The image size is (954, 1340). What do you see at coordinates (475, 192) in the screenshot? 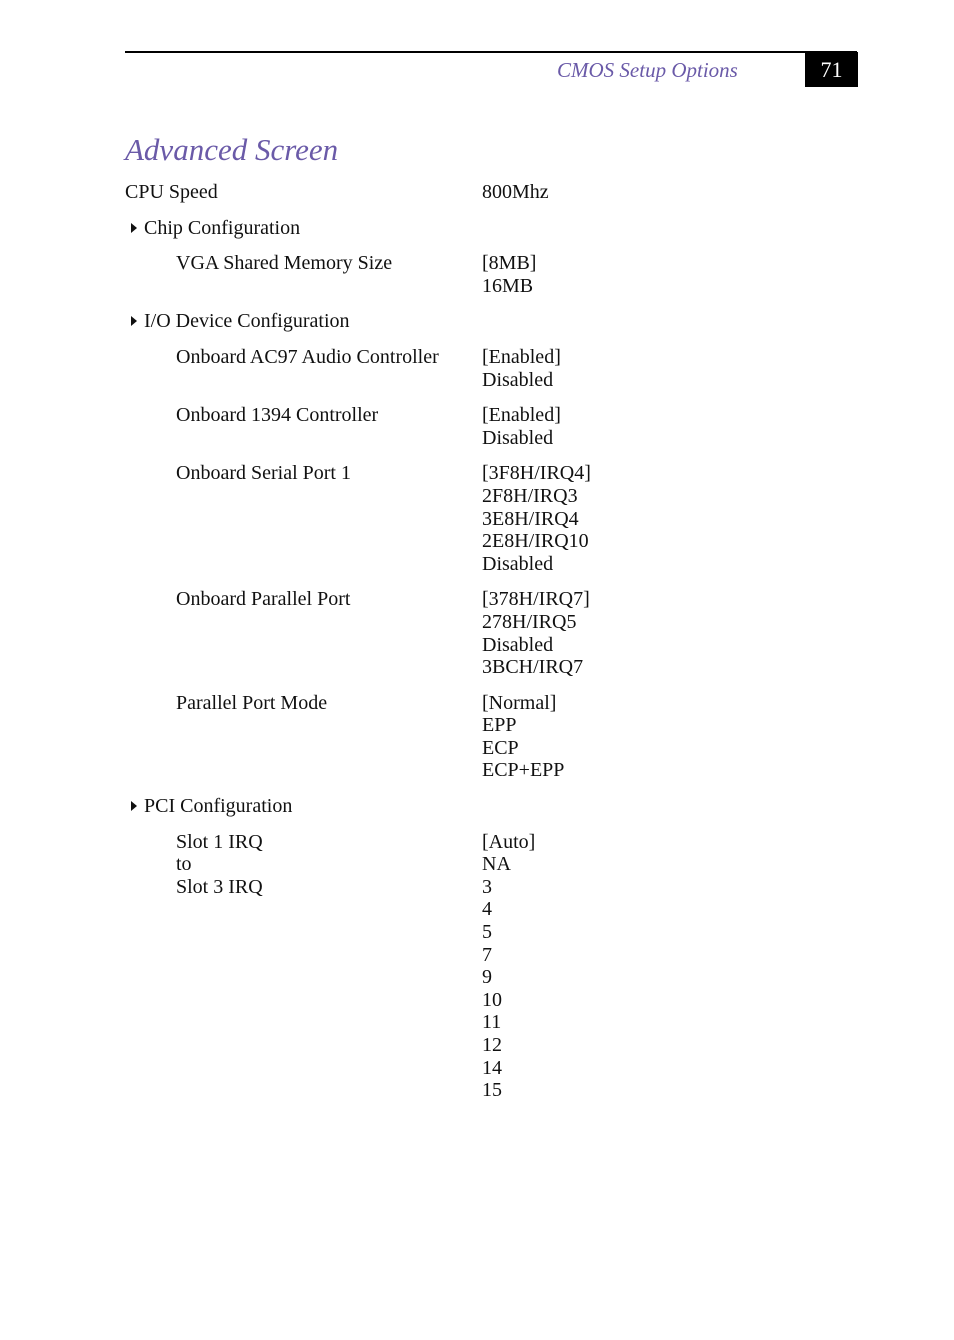
I see `cpu-speed-row: CPU Speed 800Mhz` at bounding box center [475, 192].